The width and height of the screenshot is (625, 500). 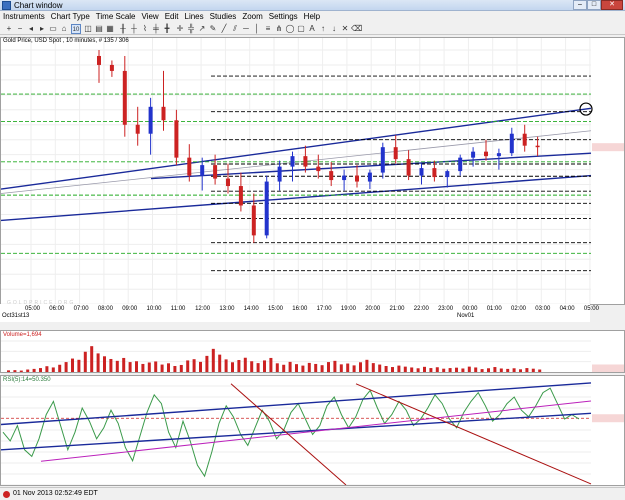 I want to click on scroll-left-icon: ◂, so click(x=31, y=29).